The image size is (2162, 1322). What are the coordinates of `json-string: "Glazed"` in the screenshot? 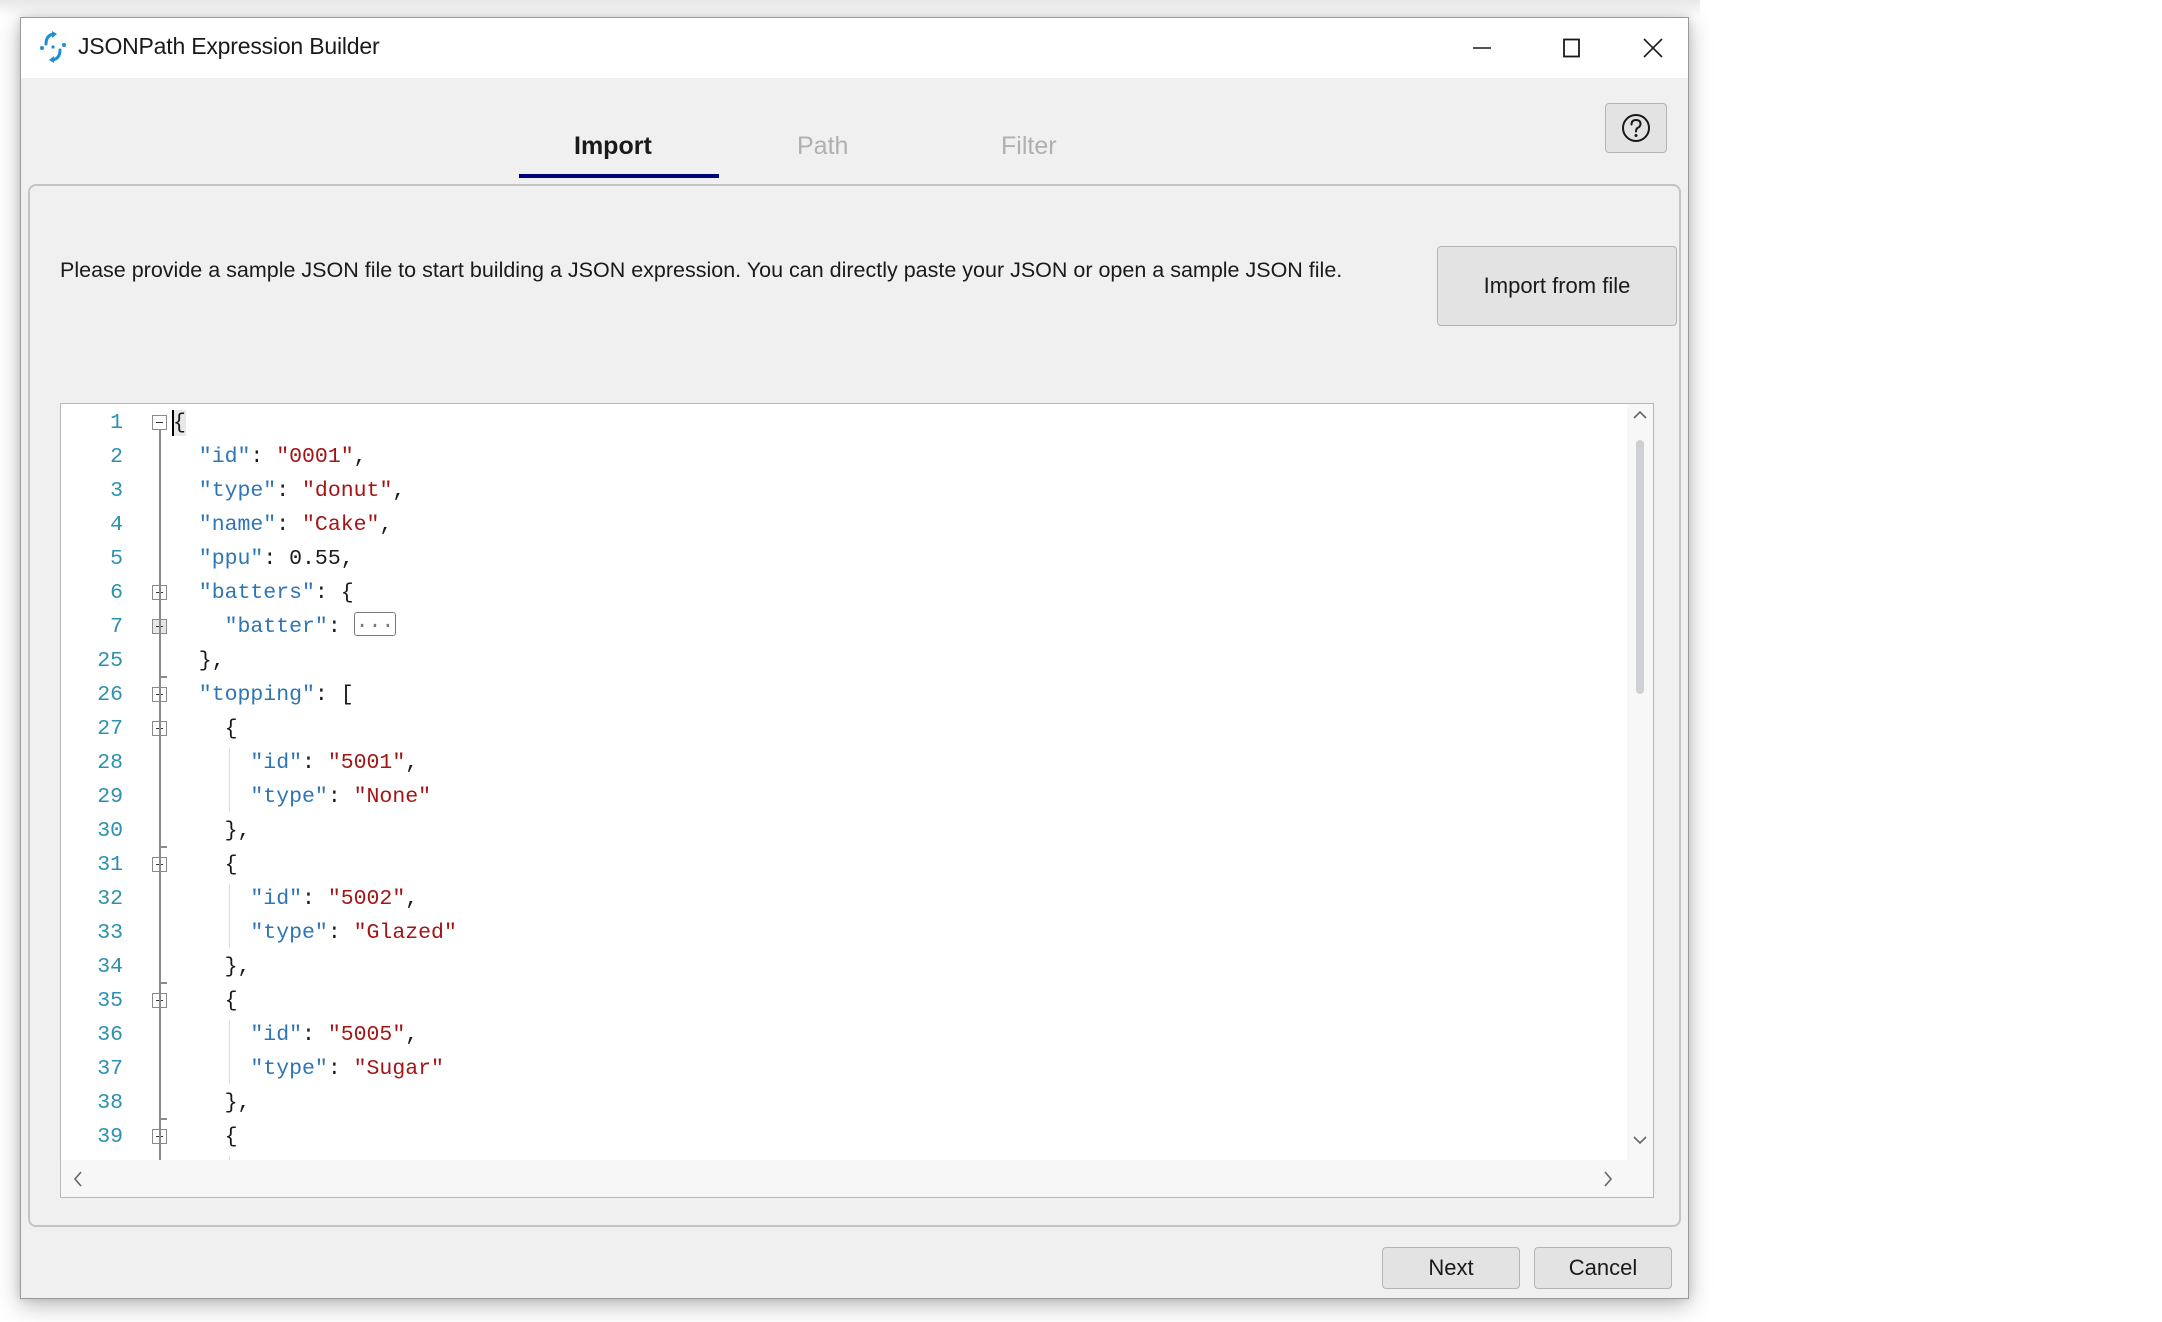 It's located at (405, 933).